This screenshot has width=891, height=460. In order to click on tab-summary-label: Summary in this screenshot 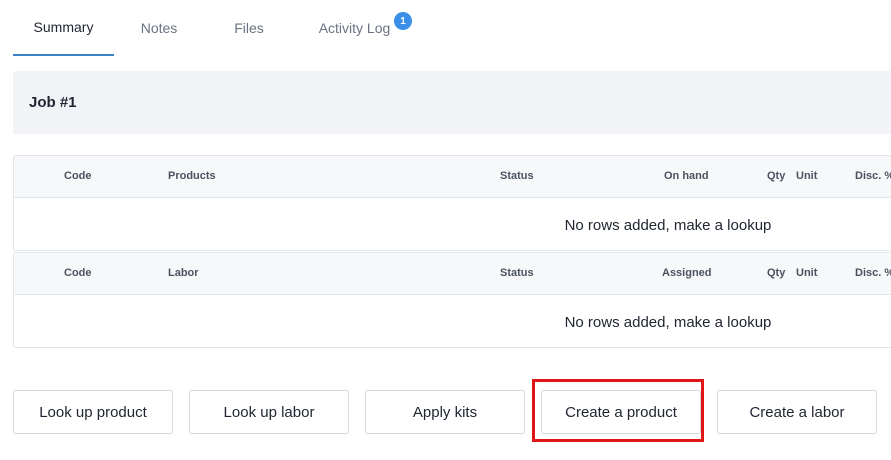, I will do `click(63, 27)`.